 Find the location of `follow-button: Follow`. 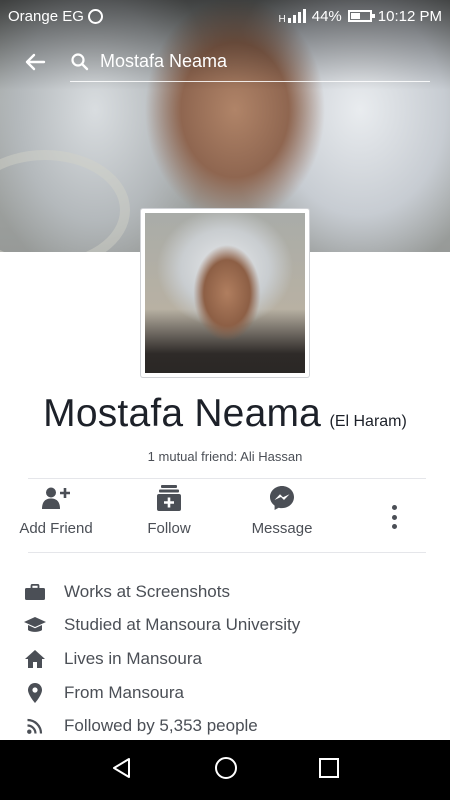

follow-button: Follow is located at coordinates (169, 517).